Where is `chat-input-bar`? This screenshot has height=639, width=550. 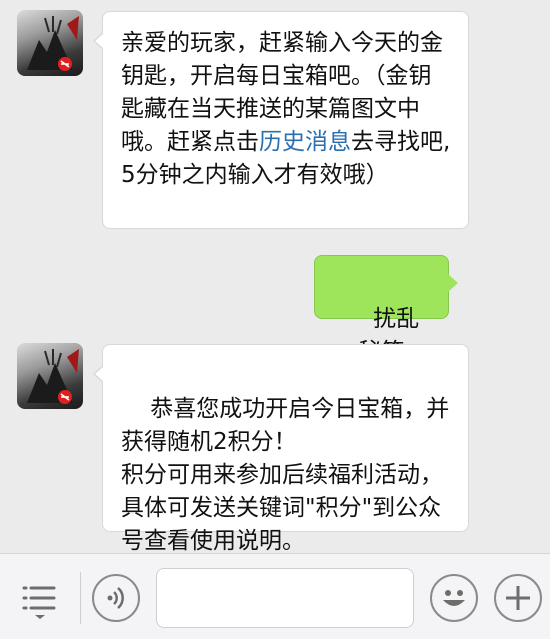 chat-input-bar is located at coordinates (275, 596).